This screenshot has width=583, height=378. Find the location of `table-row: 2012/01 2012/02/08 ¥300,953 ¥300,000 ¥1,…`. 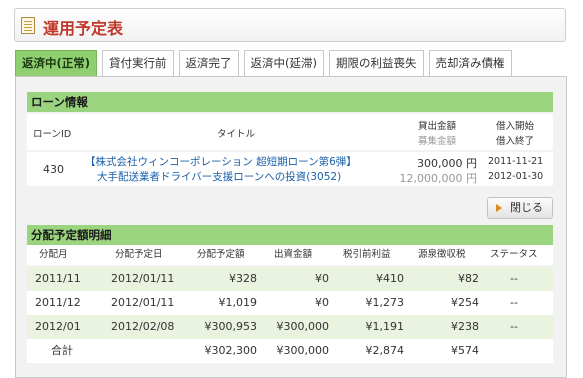

table-row: 2012/01 2012/02/08 ¥300,953 ¥300,000 ¥1,… is located at coordinates (290, 327).